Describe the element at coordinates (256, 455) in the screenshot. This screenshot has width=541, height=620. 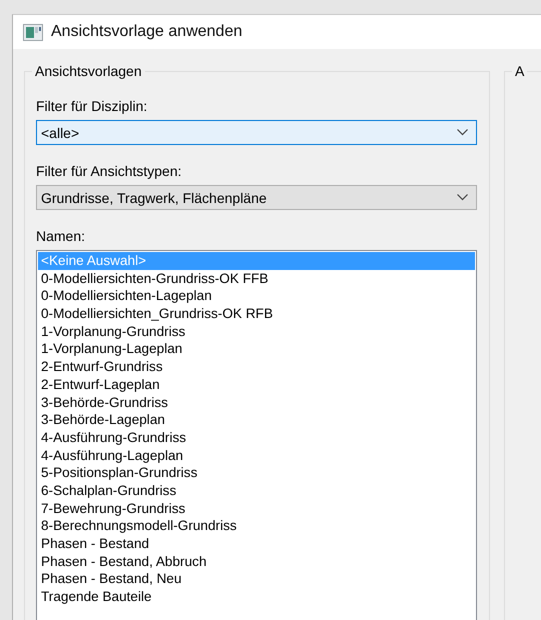
I see `list-item: 4-Ausführung-Lageplan` at that location.